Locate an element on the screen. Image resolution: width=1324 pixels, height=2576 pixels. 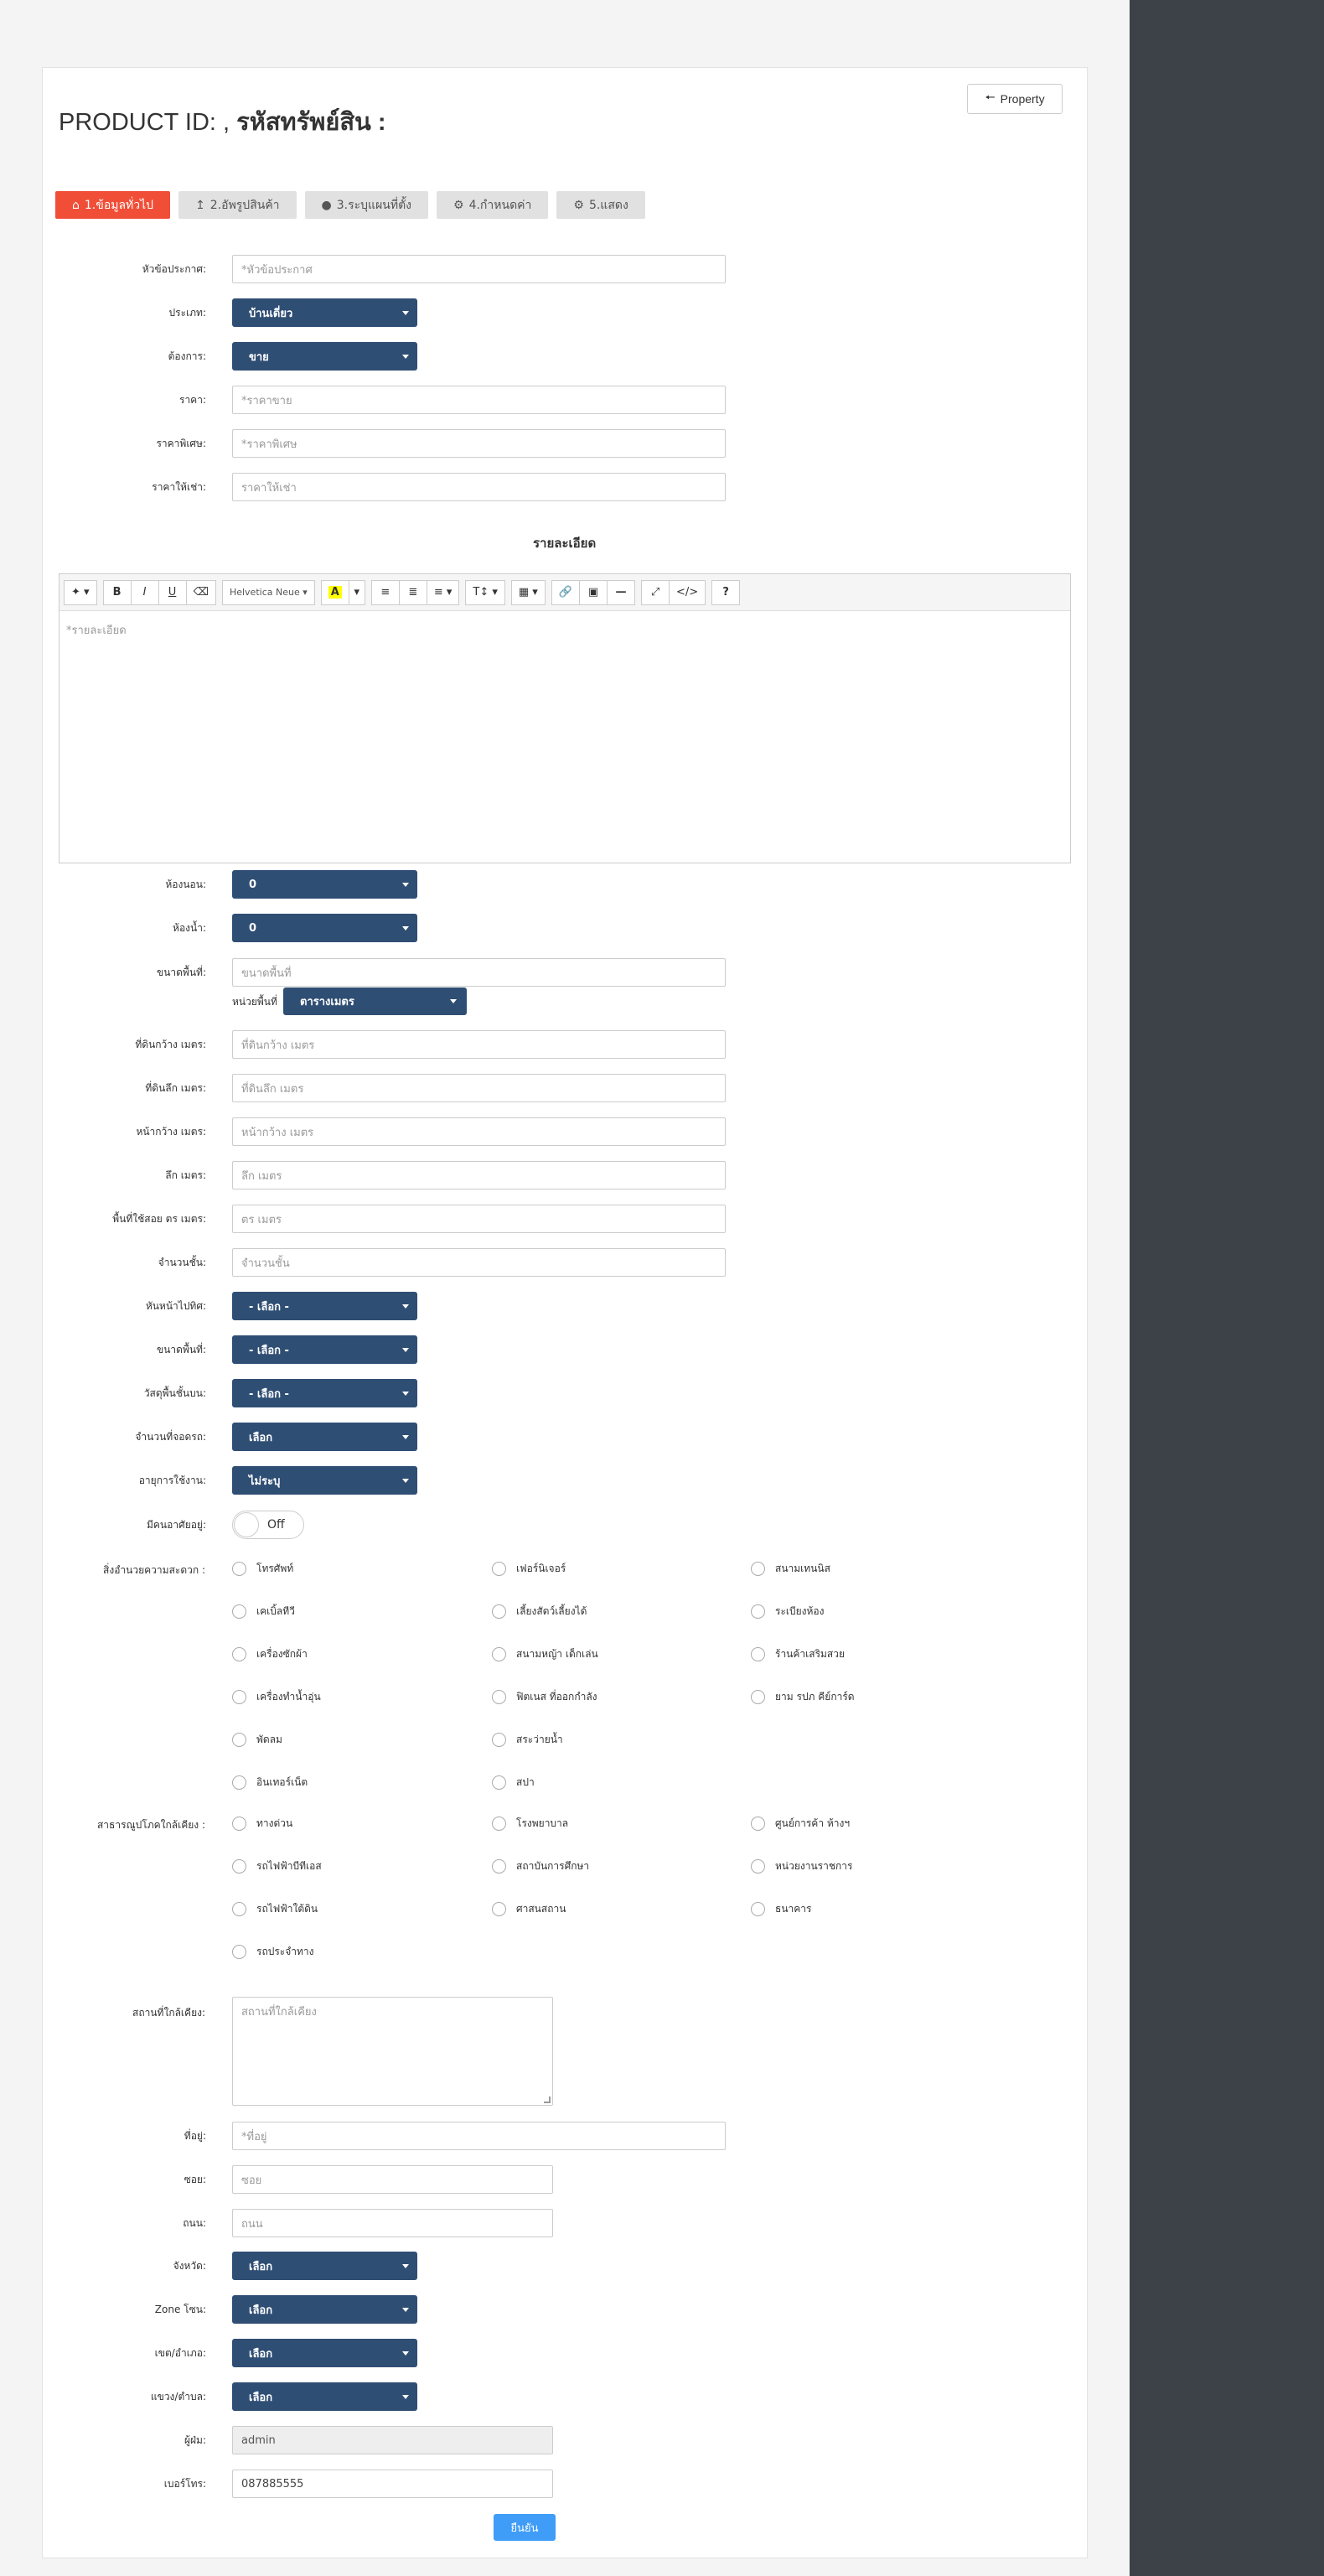
price-input: *ราคาขาย is located at coordinates (479, 400).